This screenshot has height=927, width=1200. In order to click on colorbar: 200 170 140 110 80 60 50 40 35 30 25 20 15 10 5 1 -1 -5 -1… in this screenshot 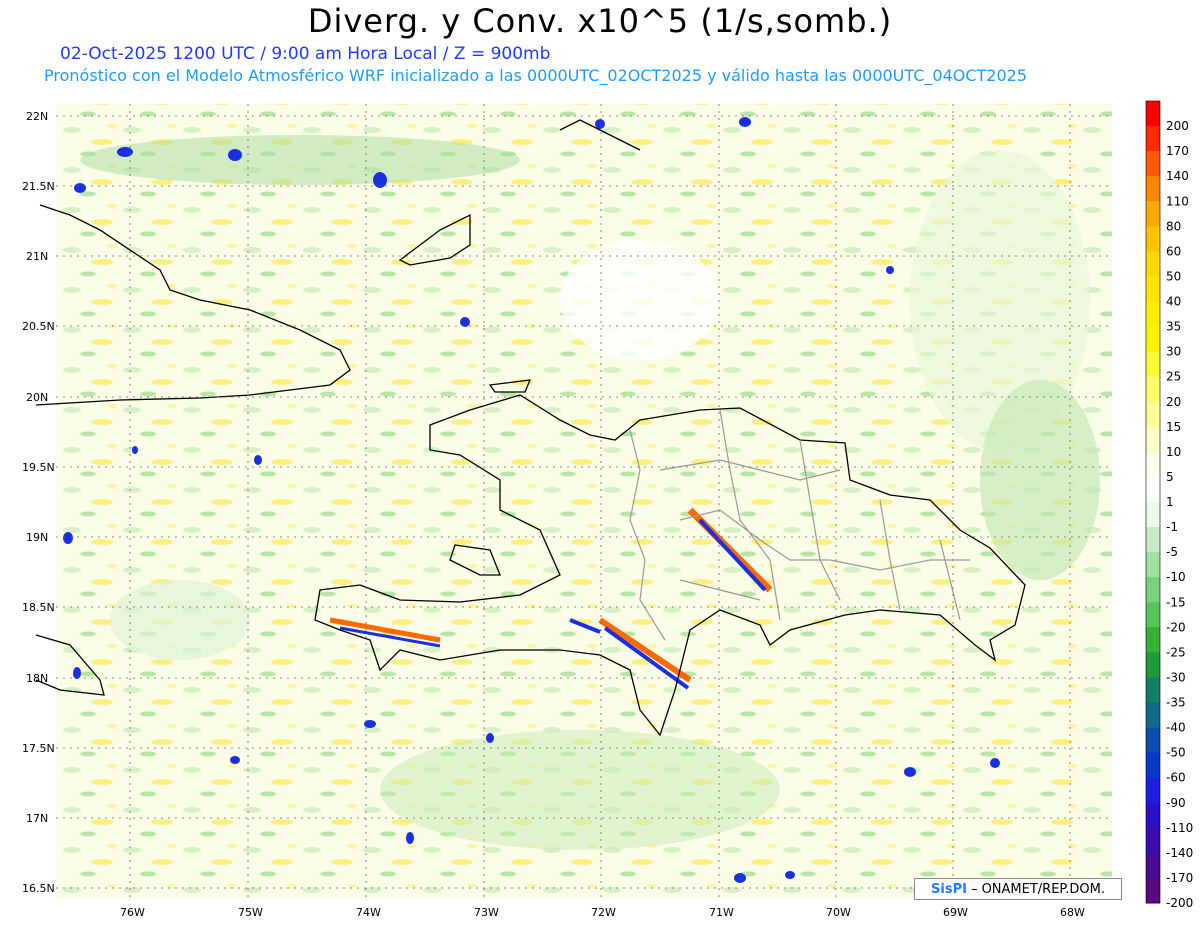, I will do `click(1169, 505)`.